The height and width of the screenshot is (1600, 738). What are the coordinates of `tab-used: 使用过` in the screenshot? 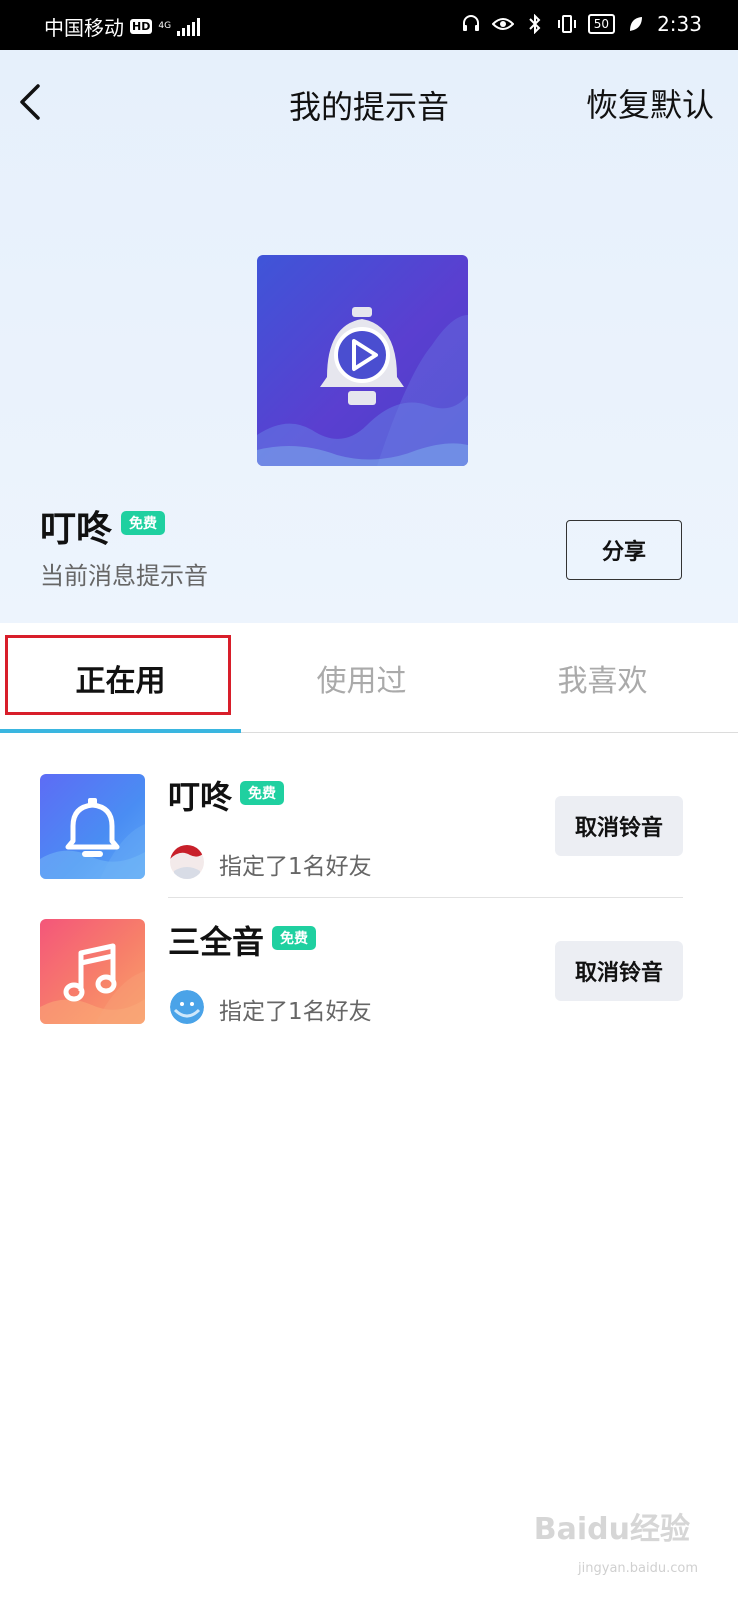 It's located at (361, 678).